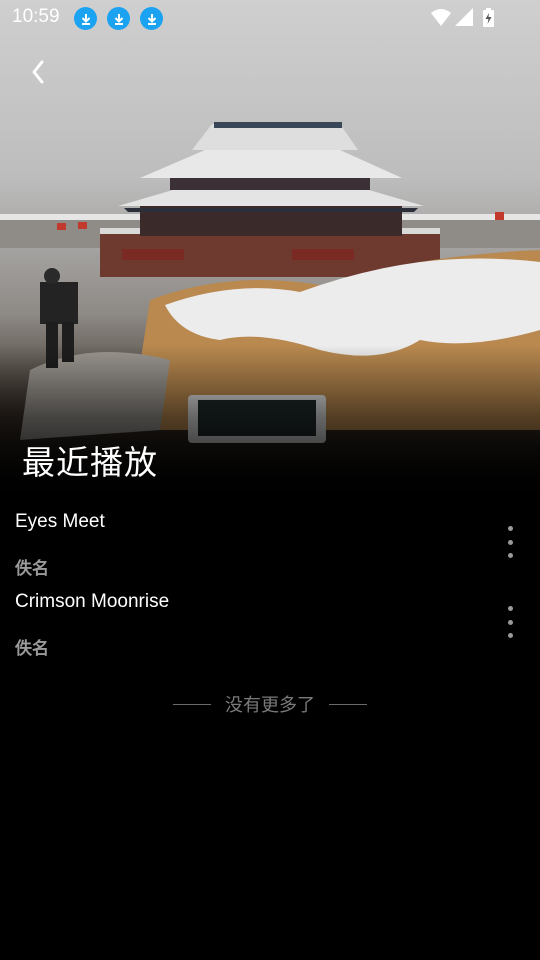 This screenshot has height=960, width=540. What do you see at coordinates (441, 17) in the screenshot?
I see `wifi-icon` at bounding box center [441, 17].